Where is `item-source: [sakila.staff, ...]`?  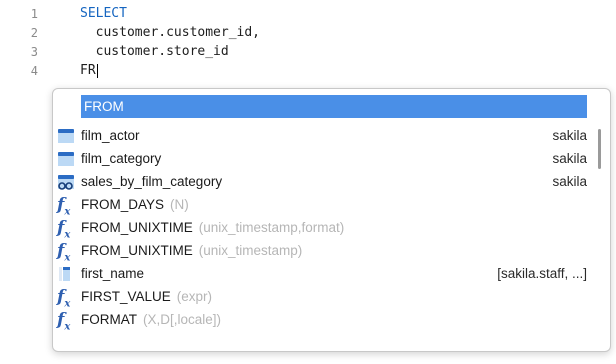 item-source: [sakila.staff, ...] is located at coordinates (542, 273).